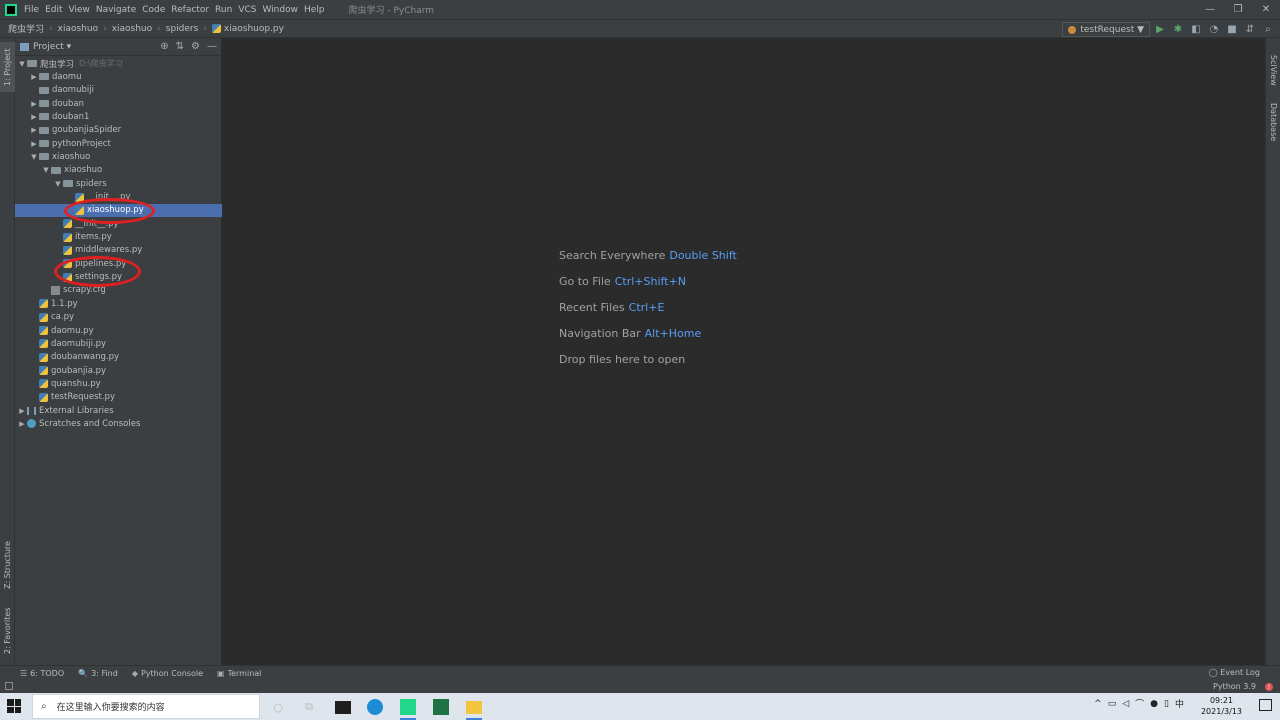  Describe the element at coordinates (44, 117) in the screenshot. I see `folder-icon` at that location.